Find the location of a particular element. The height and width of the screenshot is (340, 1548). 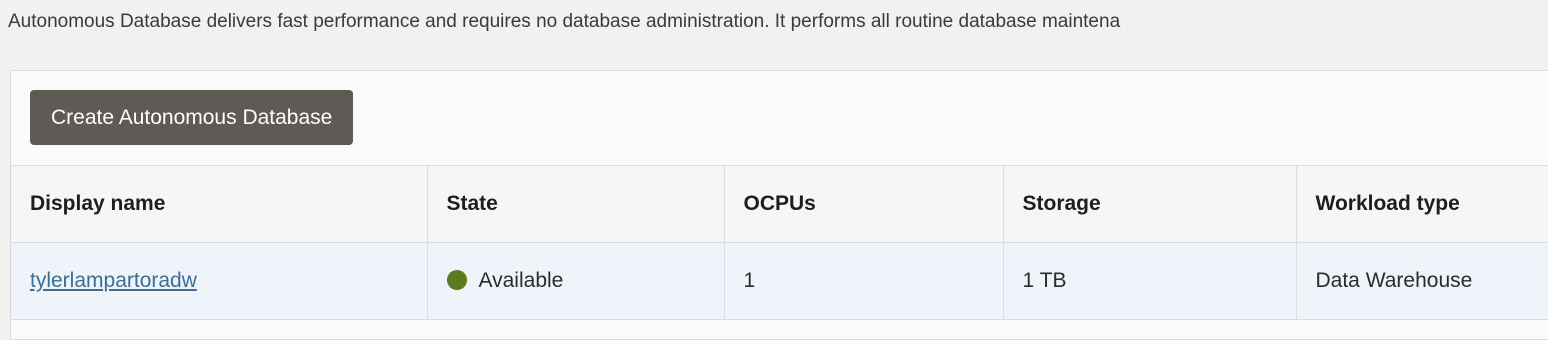

database-name-link: tylerlampartoradw is located at coordinates (113, 280).